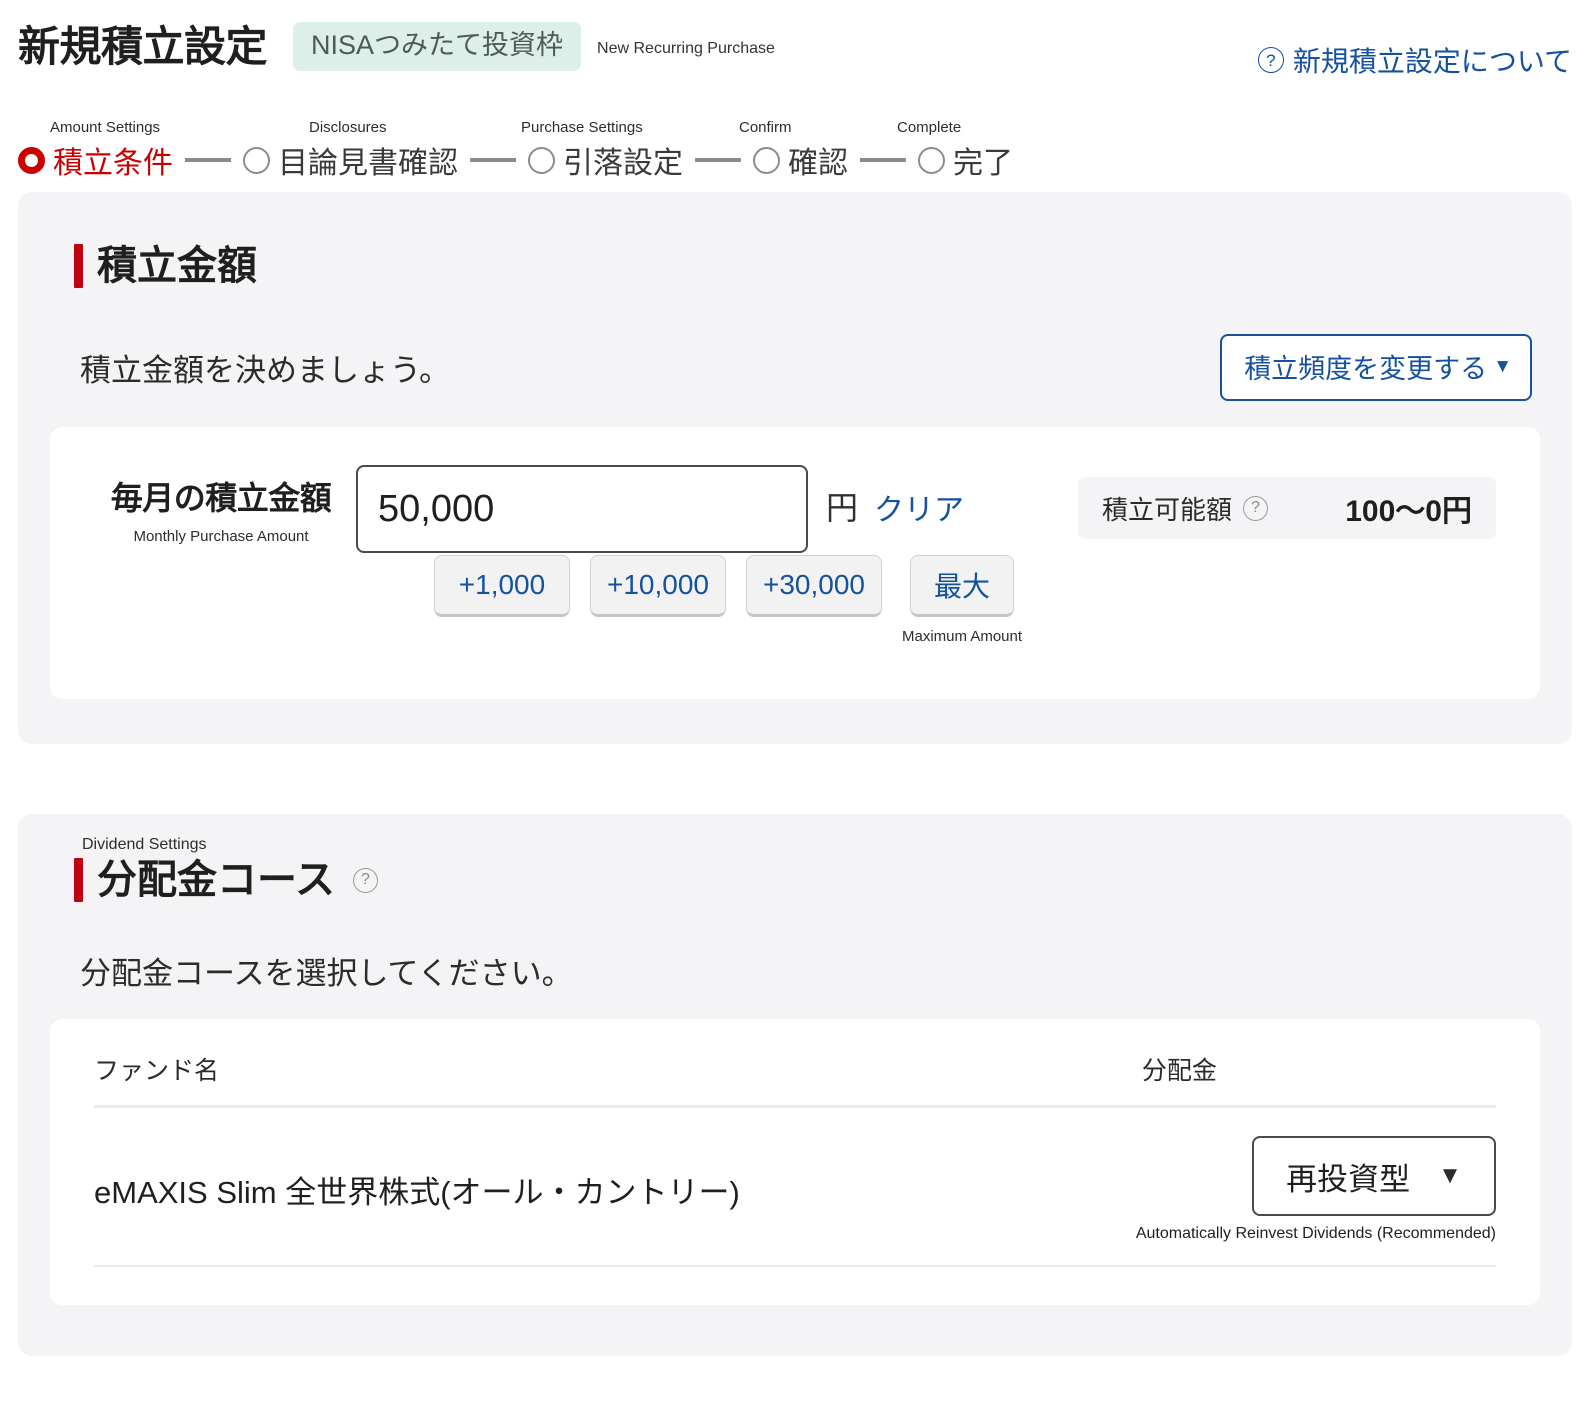 The image size is (1590, 1402). What do you see at coordinates (806, 970) in the screenshot?
I see `dividend-subtitle-row: 分配金コースを選択してください。` at bounding box center [806, 970].